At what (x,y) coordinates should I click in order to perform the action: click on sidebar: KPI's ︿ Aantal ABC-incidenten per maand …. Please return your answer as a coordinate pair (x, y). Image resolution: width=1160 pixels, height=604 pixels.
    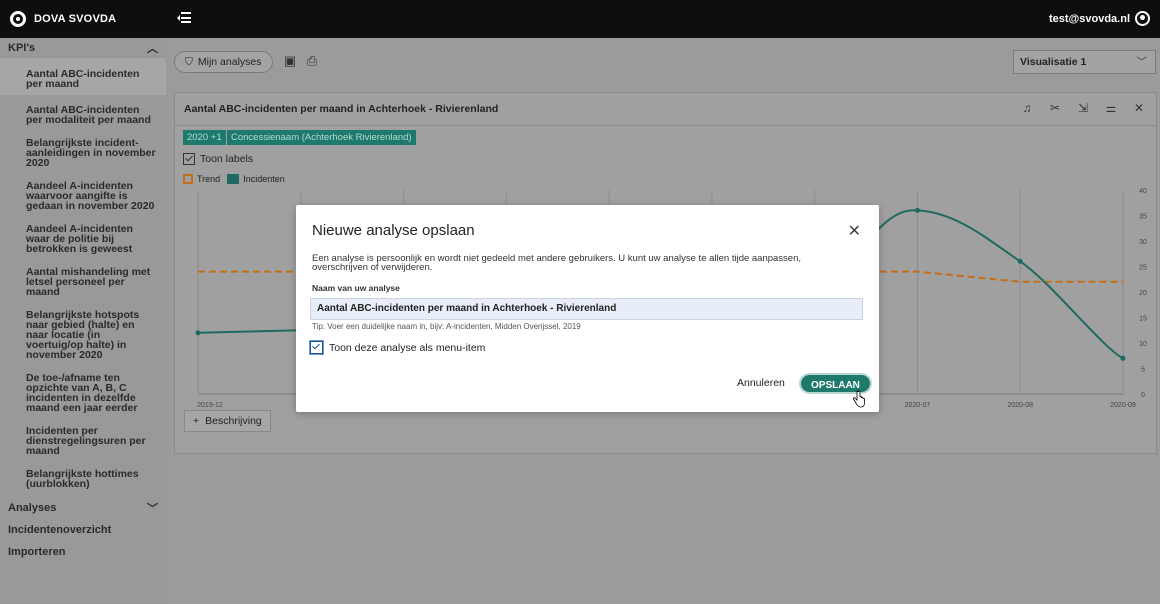
    Looking at the image, I should click on (83, 321).